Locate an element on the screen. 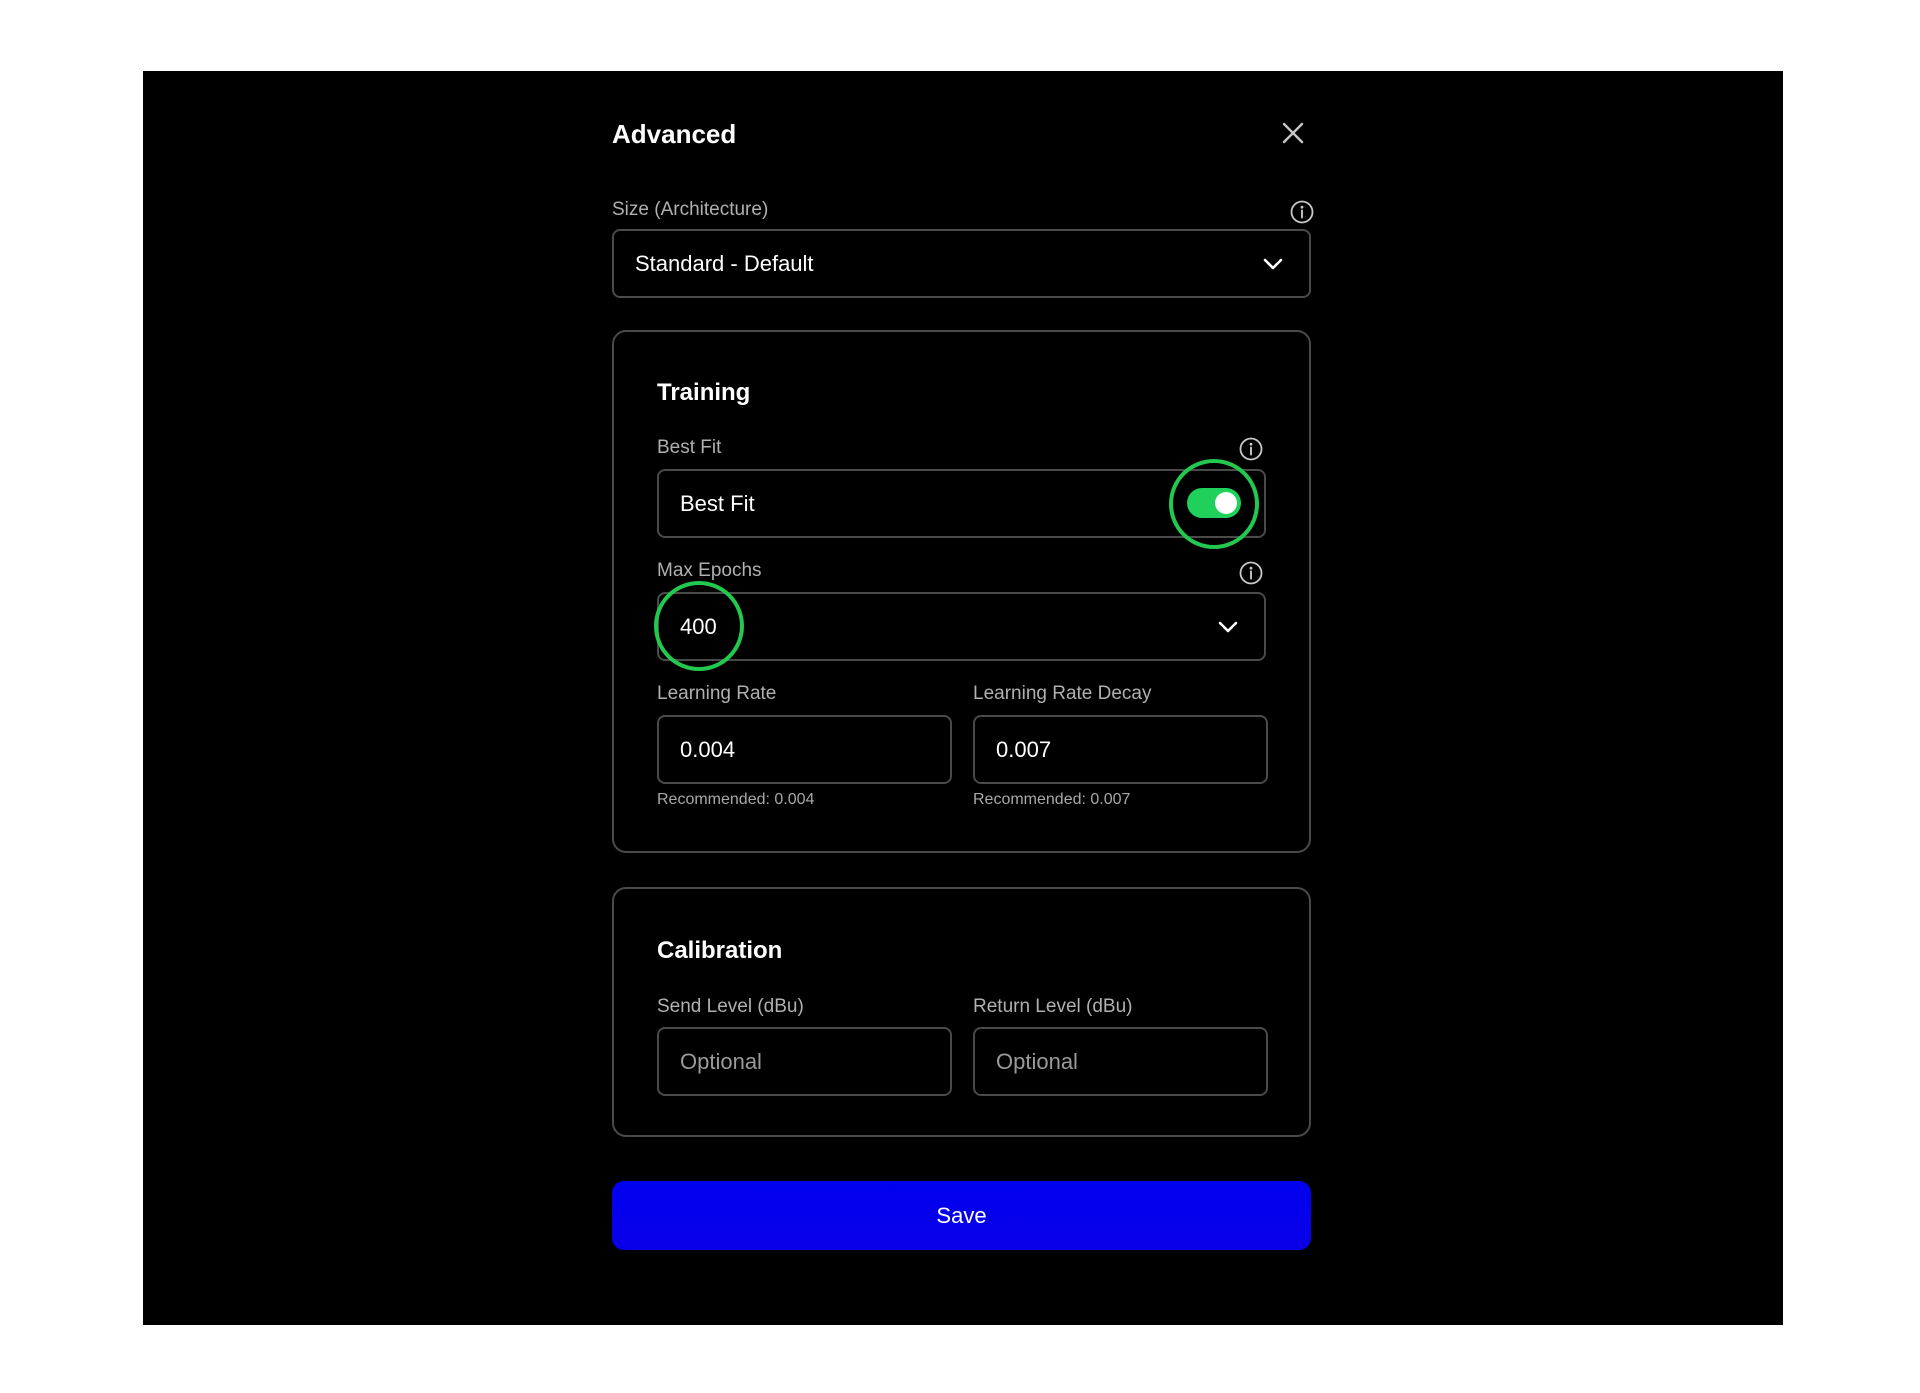  best-fit-label: Best Fit is located at coordinates (689, 447).